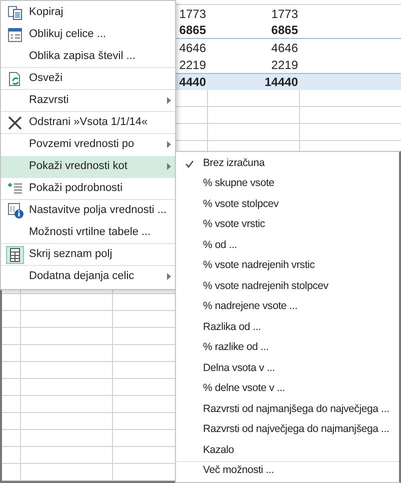 The width and height of the screenshot is (401, 483). Describe the element at coordinates (287, 287) in the screenshot. I see `menu-item: % vsote nadrejenih stolpcev` at that location.